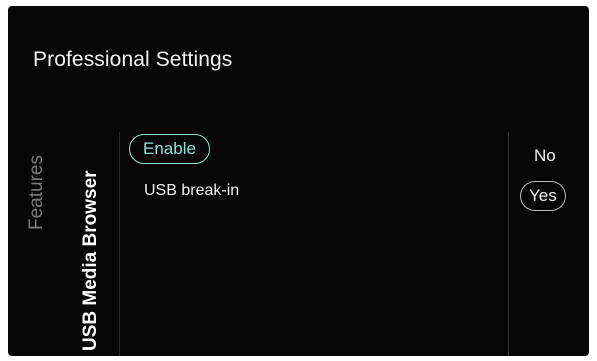  Describe the element at coordinates (191, 191) in the screenshot. I see `submenu-item-usb-break-in: USB break-in` at that location.